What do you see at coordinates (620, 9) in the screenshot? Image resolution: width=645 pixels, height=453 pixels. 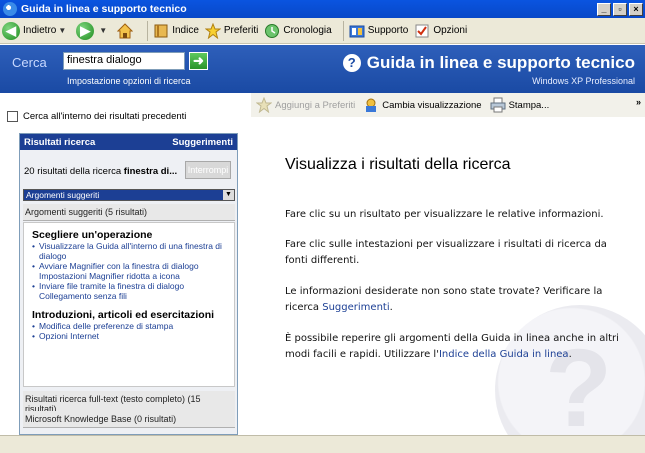 I see `maximize-button: ▫` at bounding box center [620, 9].